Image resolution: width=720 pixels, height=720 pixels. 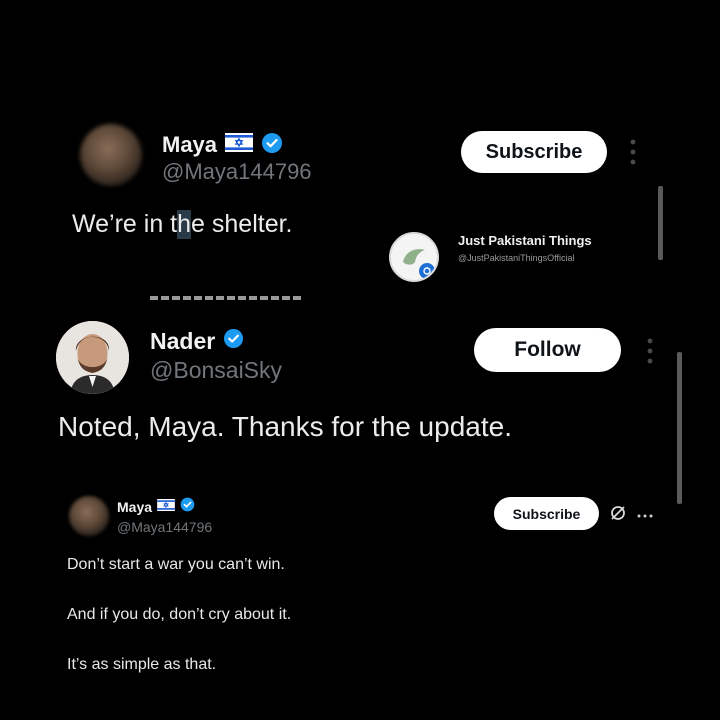 I want to click on tweet-line: Don’t start a war you can’t win., so click(x=176, y=564).